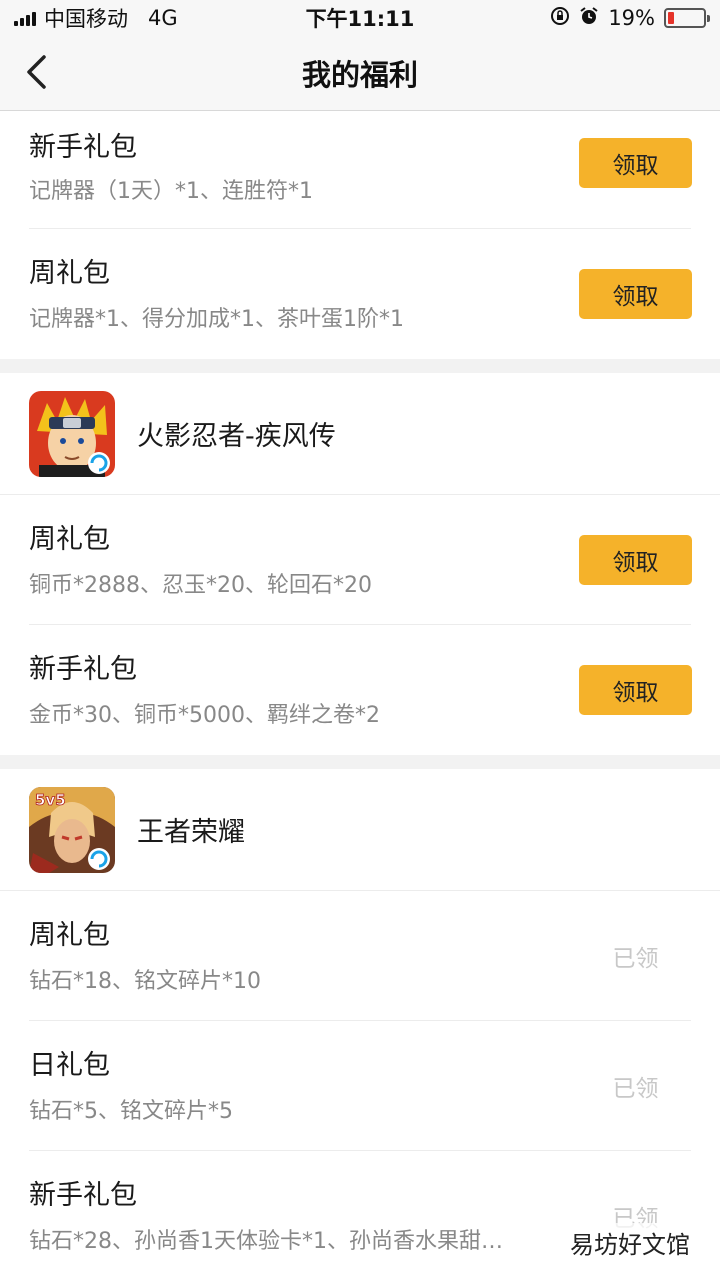 This screenshot has width=720, height=1280. What do you see at coordinates (72, 829) in the screenshot?
I see `honor-of-kings-game-icon: 5v5` at bounding box center [72, 829].